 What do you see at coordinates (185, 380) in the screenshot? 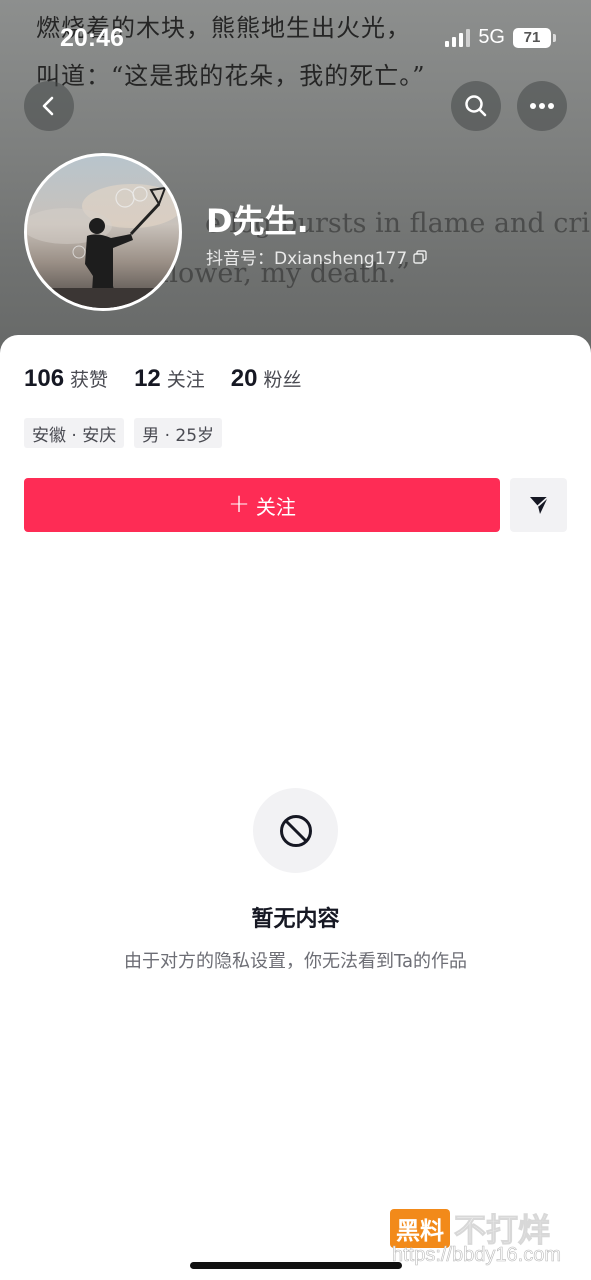
I see `stat-label: 关注` at bounding box center [185, 380].